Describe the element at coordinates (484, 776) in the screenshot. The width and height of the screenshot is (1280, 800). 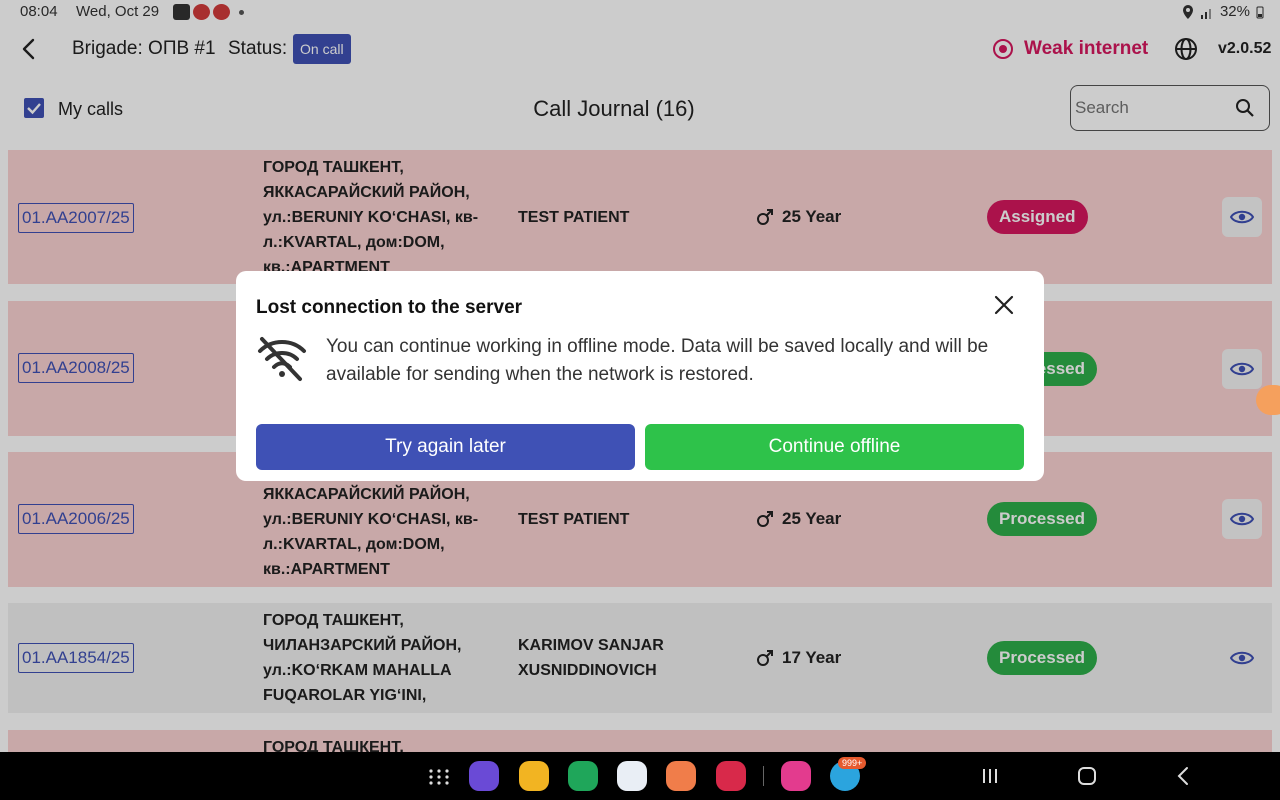
I see `browser-app-icon` at that location.